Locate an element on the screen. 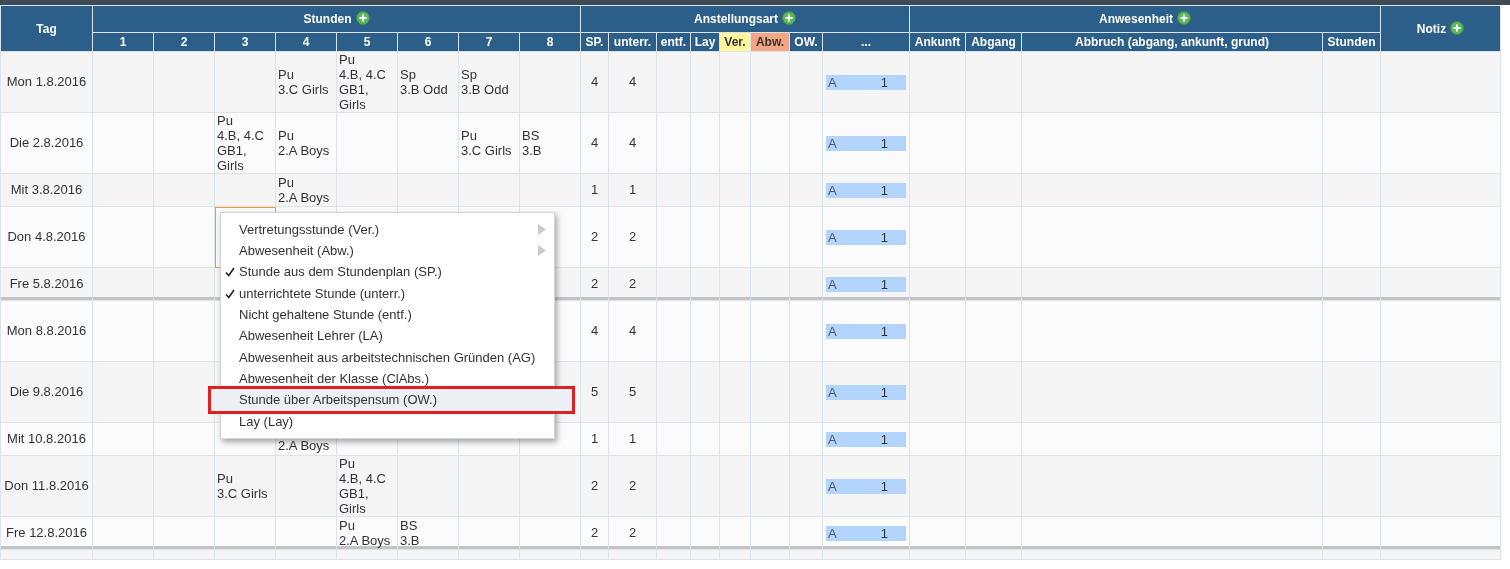 The width and height of the screenshot is (1510, 569). menu-item: Stunde über Arbeitspensum (OW.) is located at coordinates (391, 400).